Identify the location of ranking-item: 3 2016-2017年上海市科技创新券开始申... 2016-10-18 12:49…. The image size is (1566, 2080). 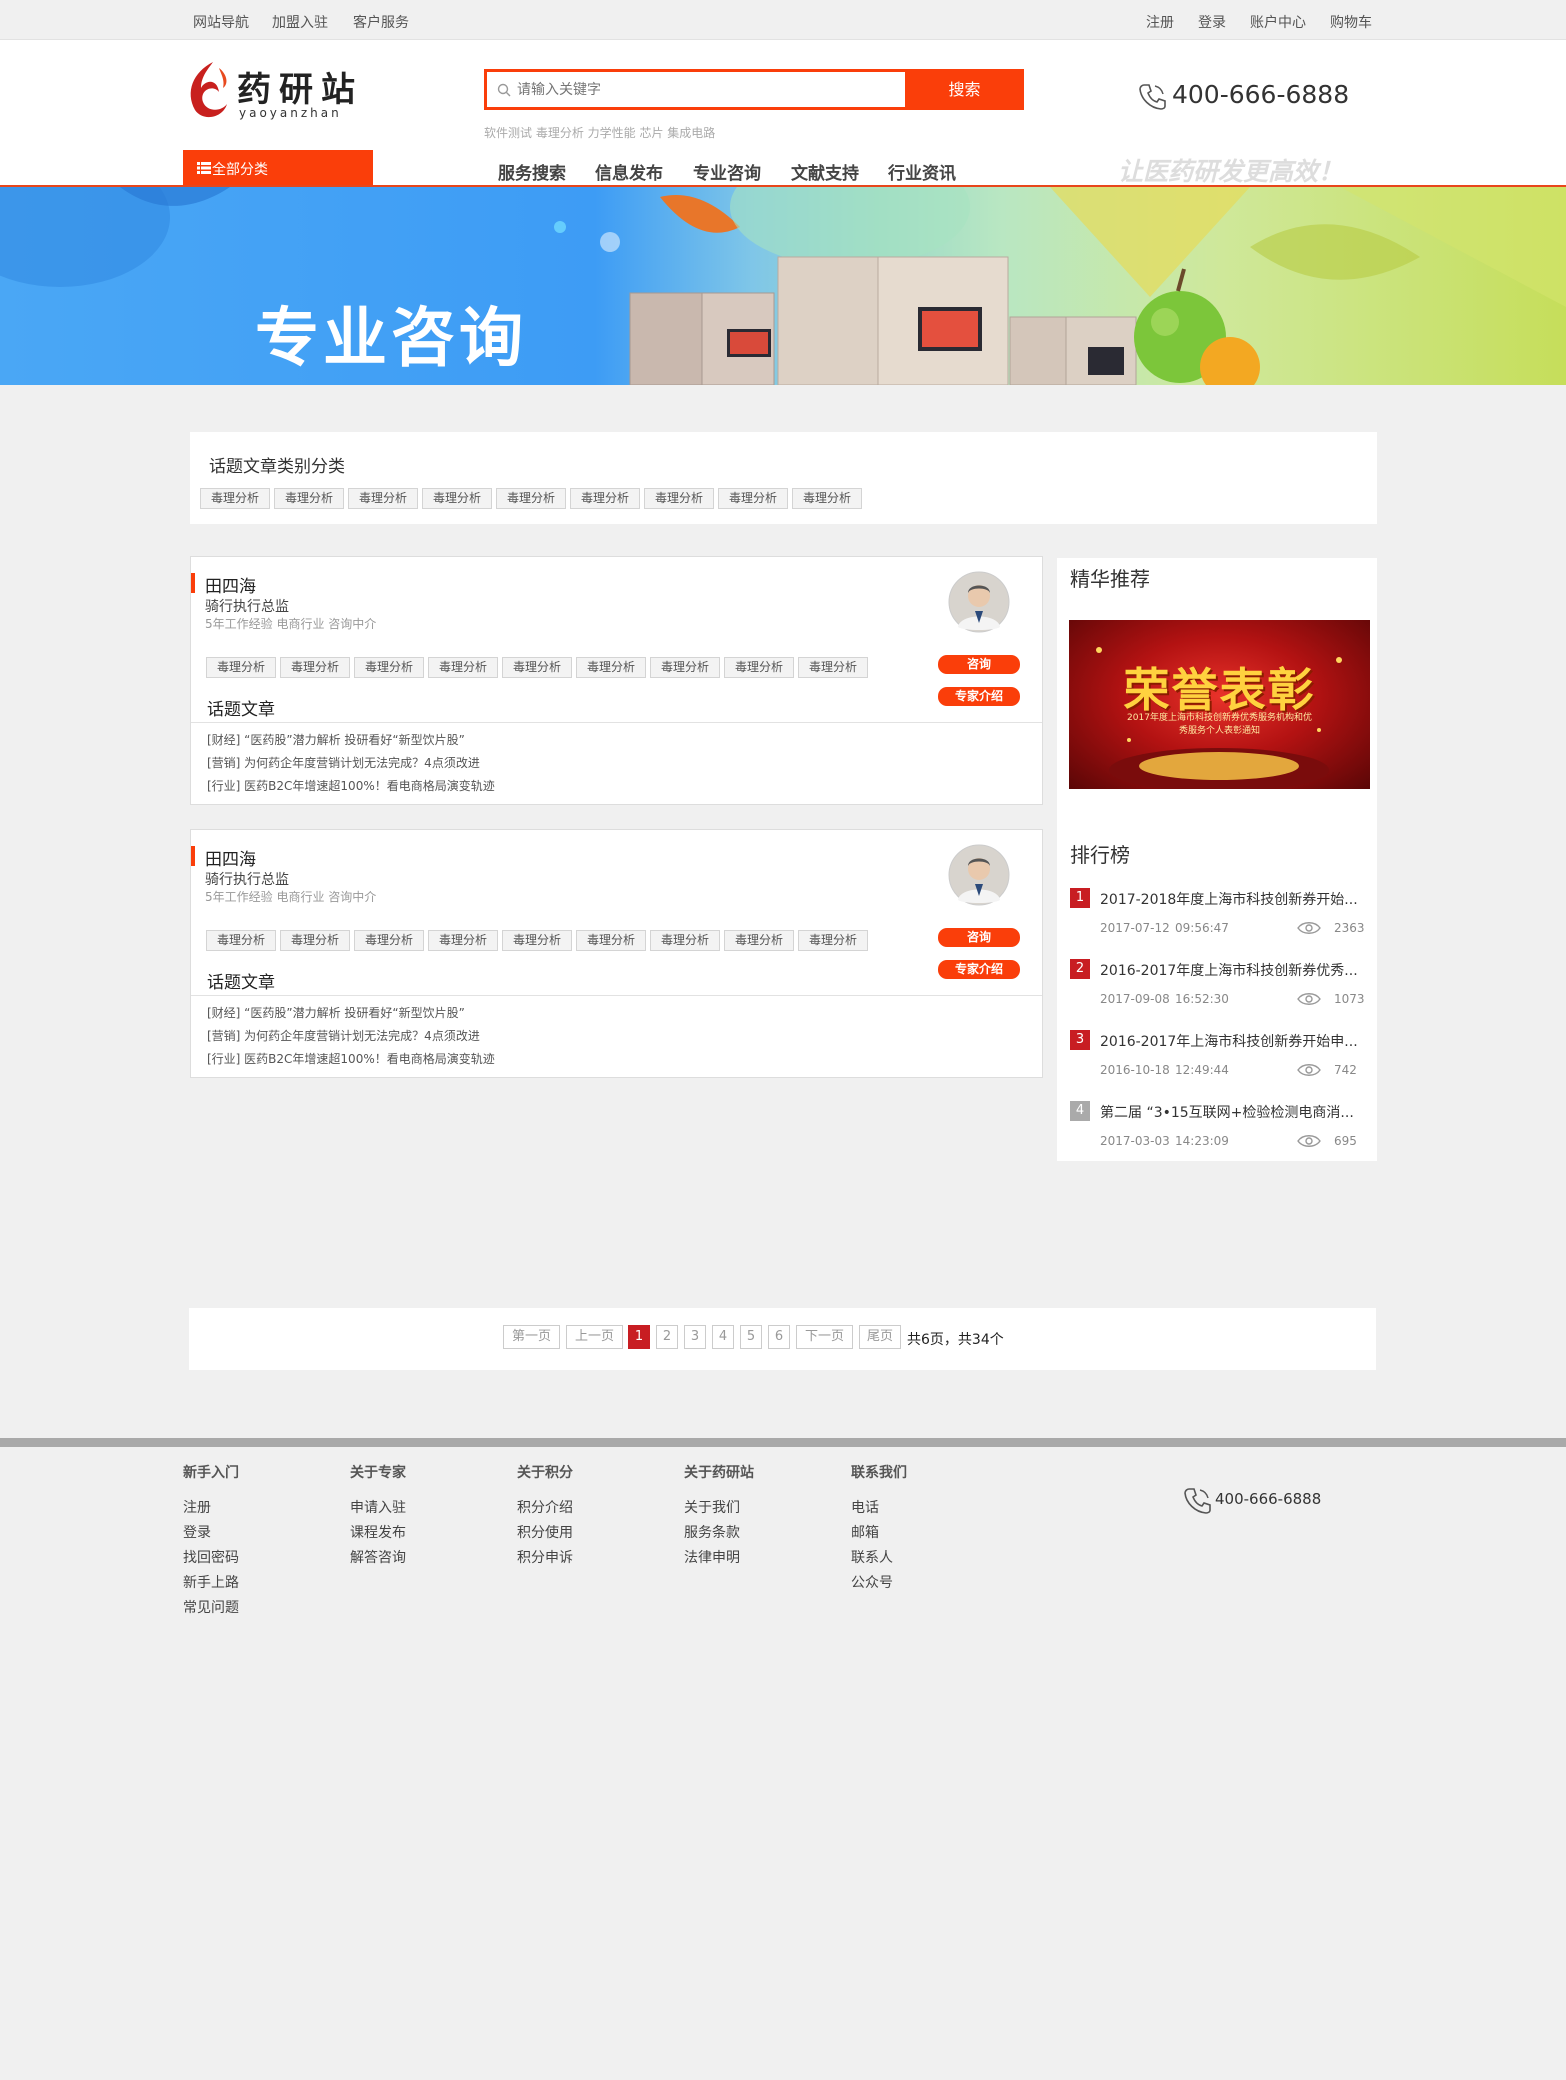
(1217, 1060).